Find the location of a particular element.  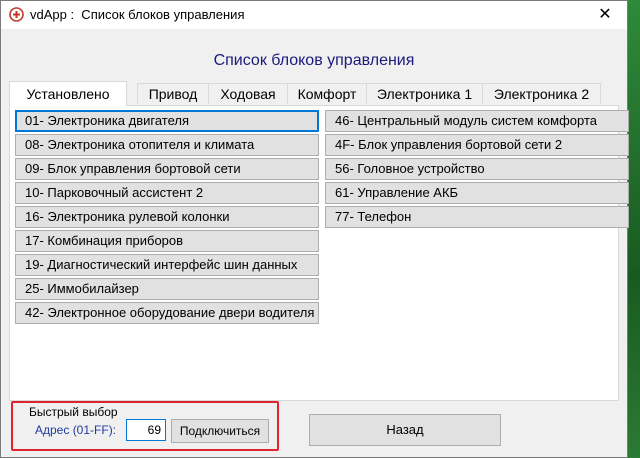

module-button: 56- Головное устройство is located at coordinates (477, 169).